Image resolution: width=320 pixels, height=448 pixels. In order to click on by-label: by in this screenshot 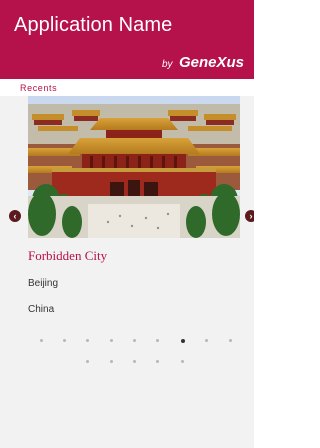, I will do `click(167, 64)`.